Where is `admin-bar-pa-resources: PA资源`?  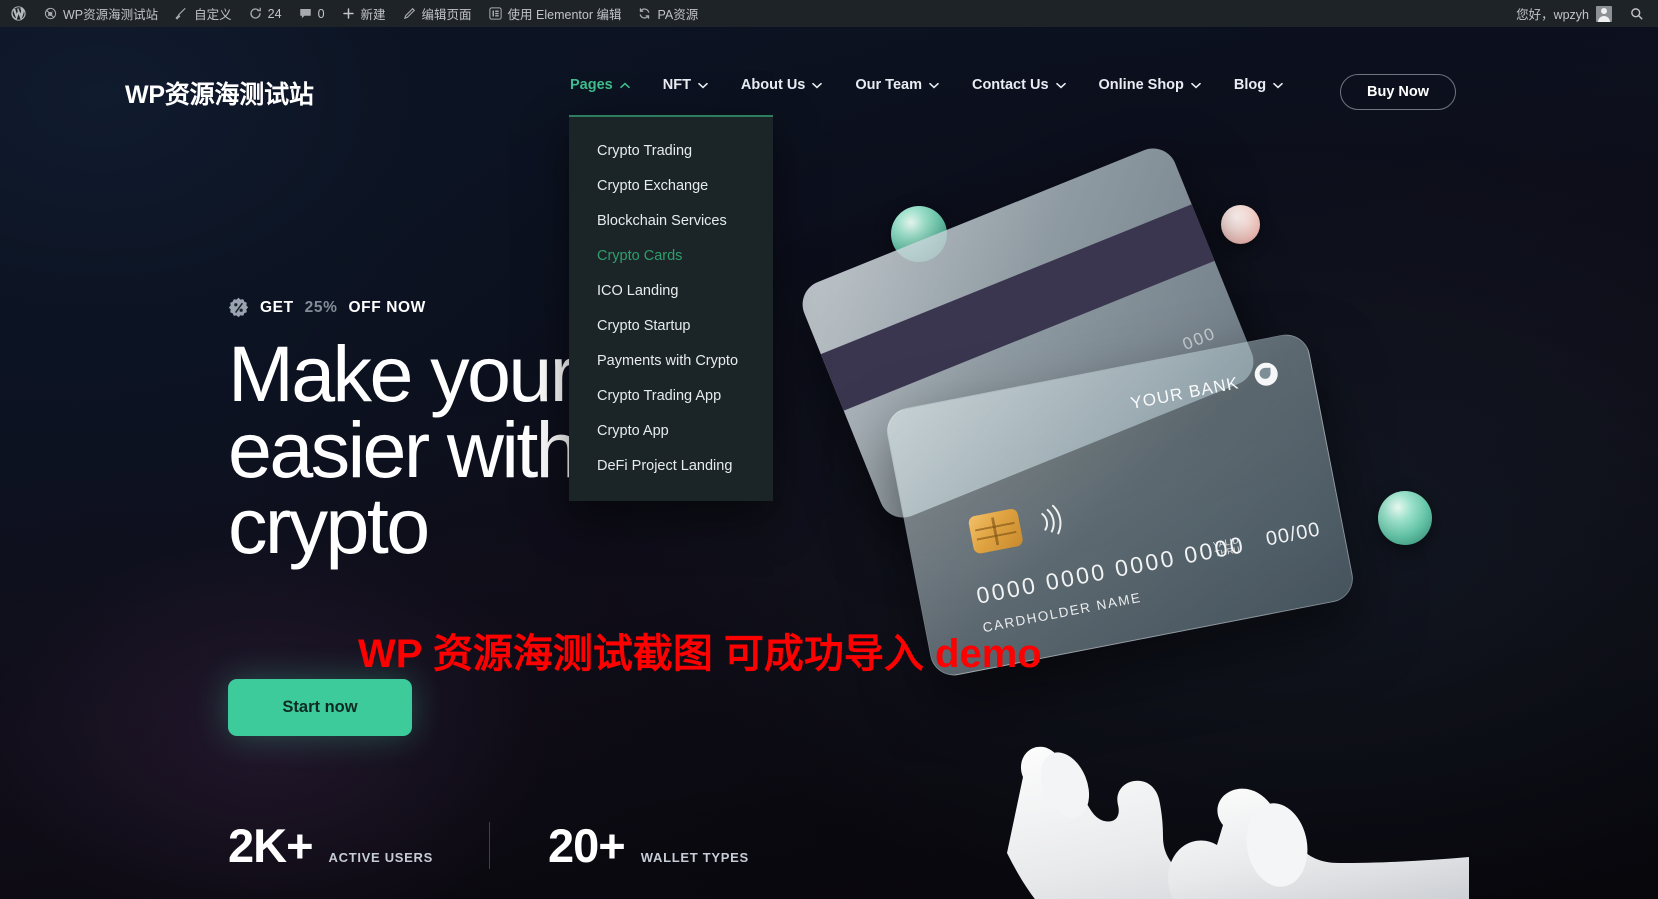 admin-bar-pa-resources: PA资源 is located at coordinates (667, 13).